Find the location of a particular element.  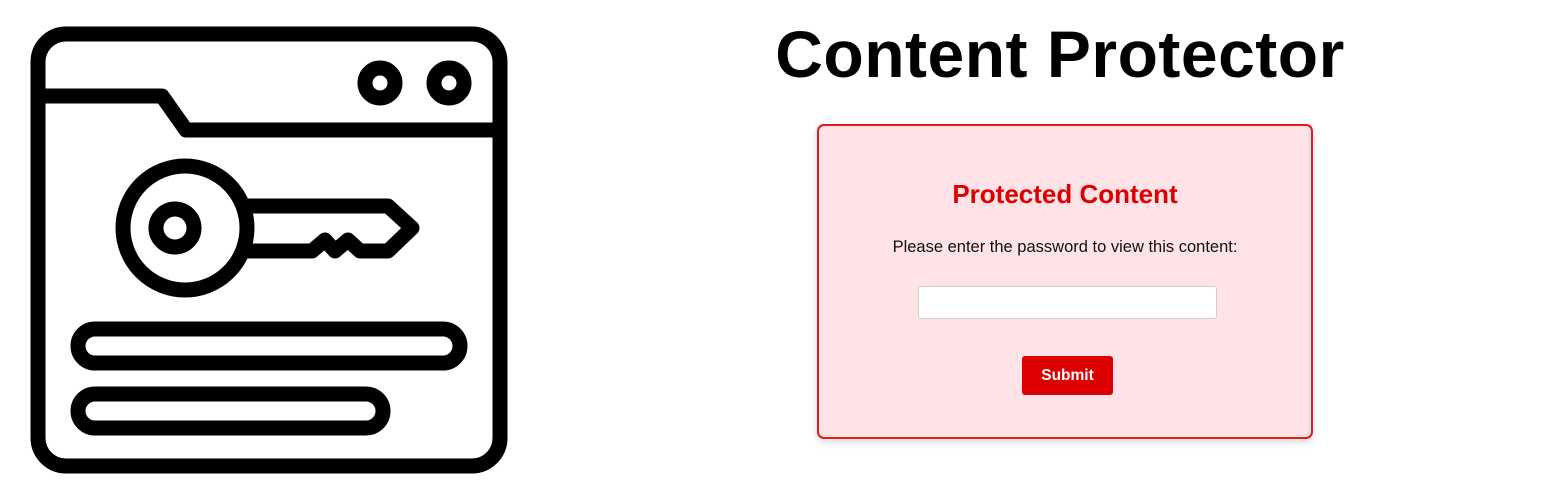

card-heading: Protected Content is located at coordinates (1065, 194).